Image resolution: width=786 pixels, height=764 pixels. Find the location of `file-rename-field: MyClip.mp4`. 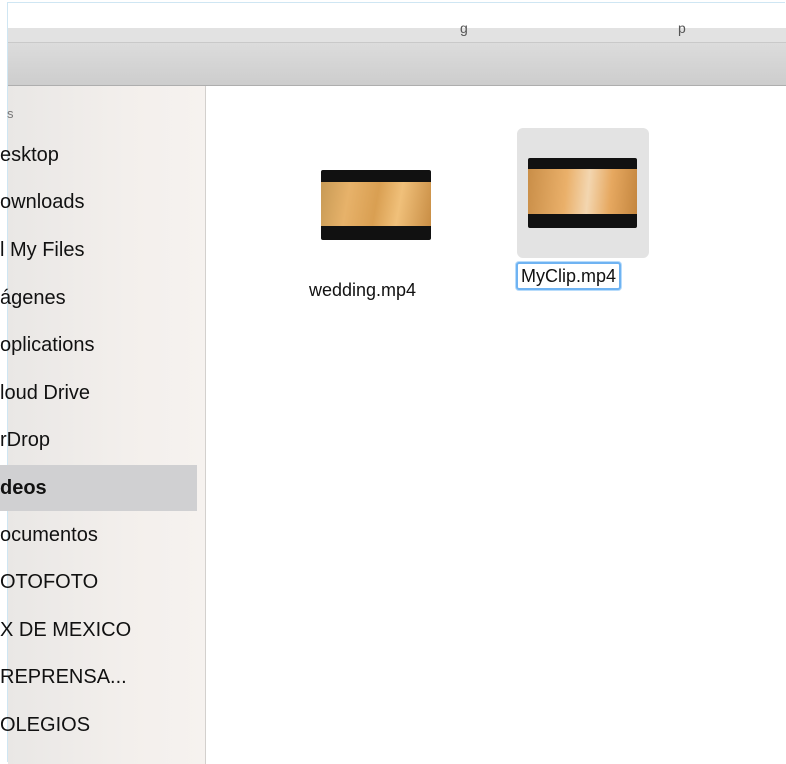

file-rename-field: MyClip.mp4 is located at coordinates (569, 276).